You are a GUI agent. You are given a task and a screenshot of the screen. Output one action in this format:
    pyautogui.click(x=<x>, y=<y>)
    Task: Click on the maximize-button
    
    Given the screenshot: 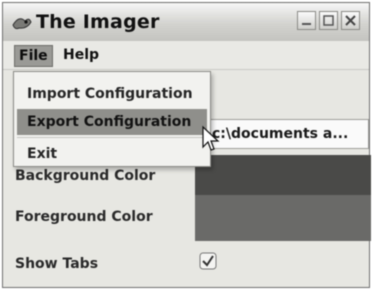 What is the action you would take?
    pyautogui.click(x=328, y=20)
    